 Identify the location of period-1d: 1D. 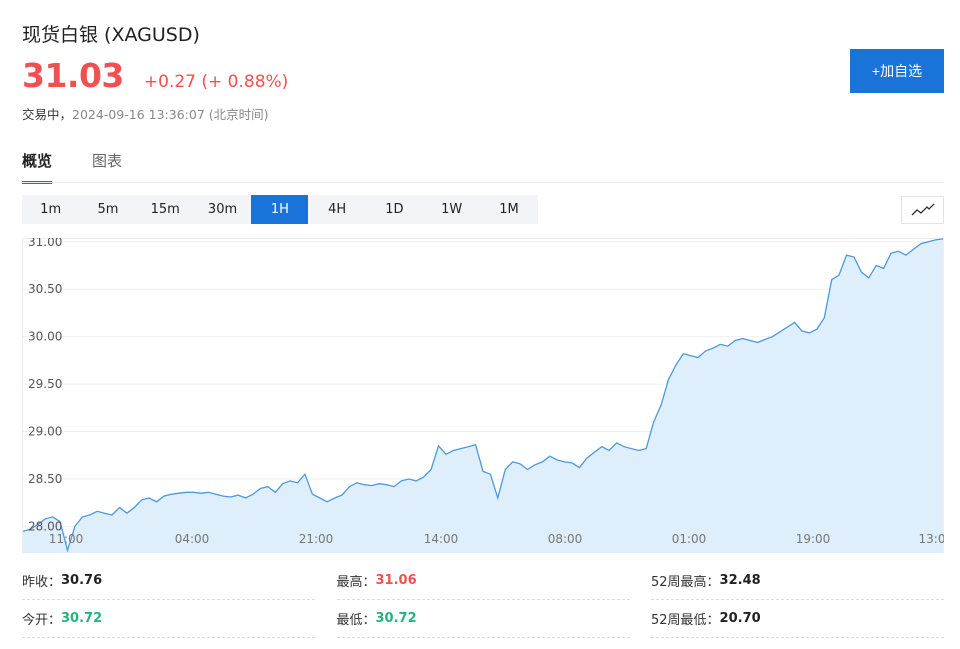
(394, 209).